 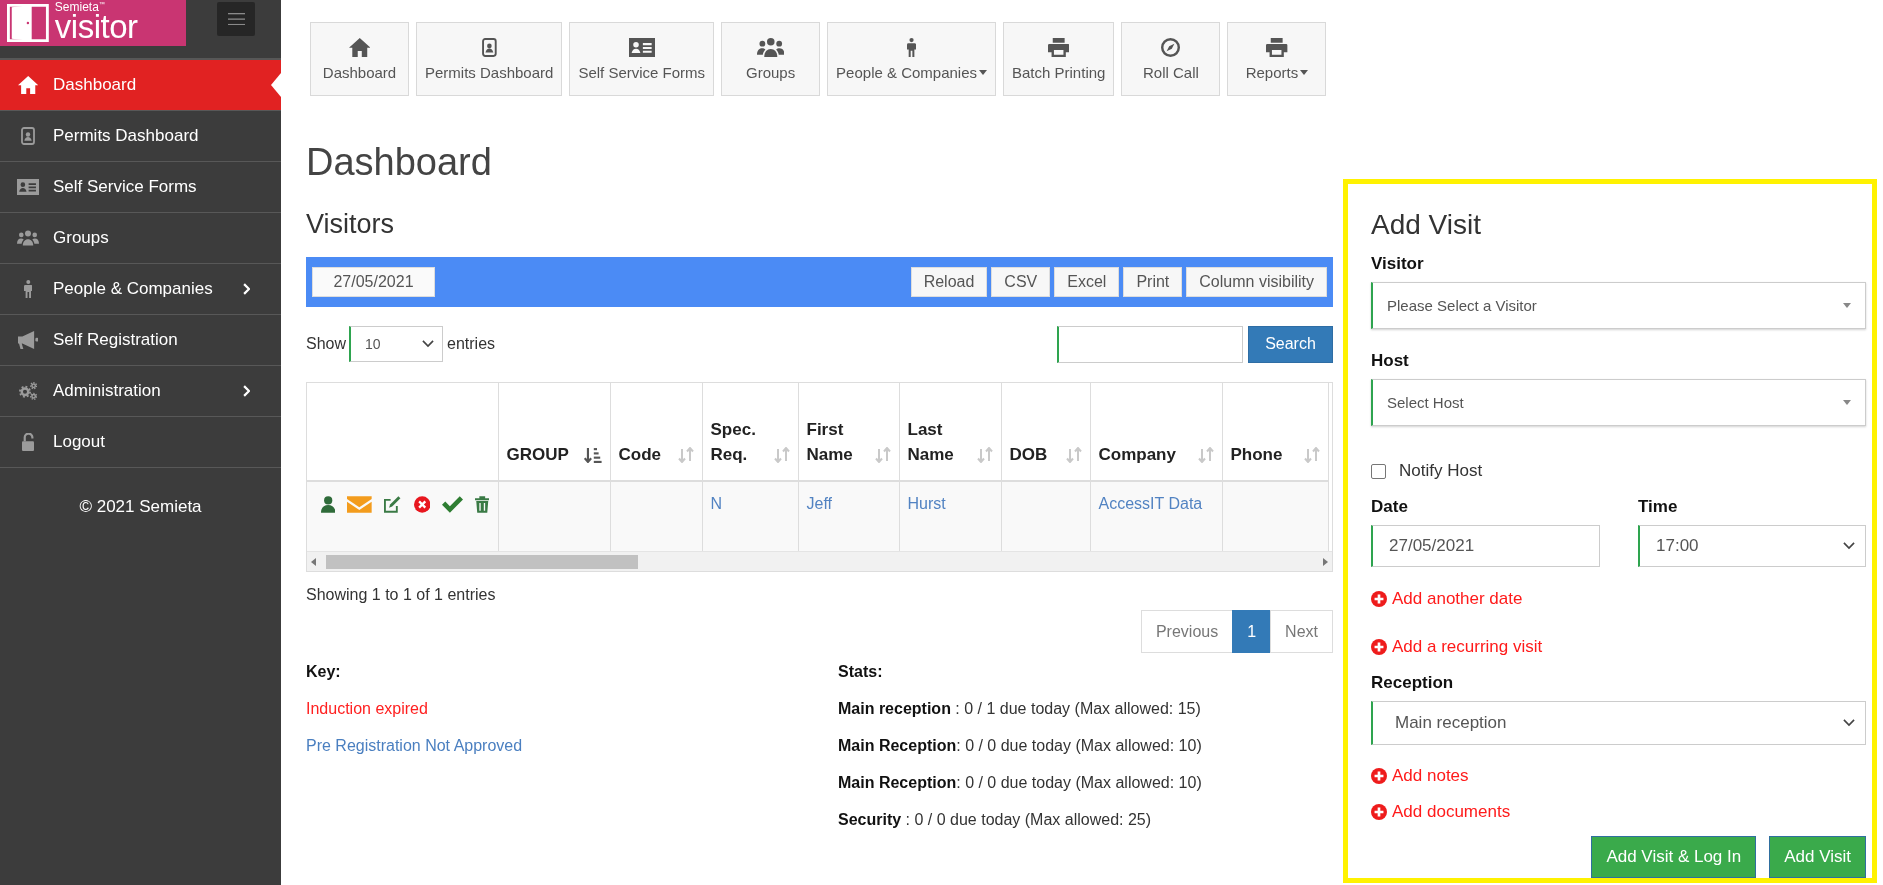 I want to click on add-link: Add another date, so click(x=1447, y=599).